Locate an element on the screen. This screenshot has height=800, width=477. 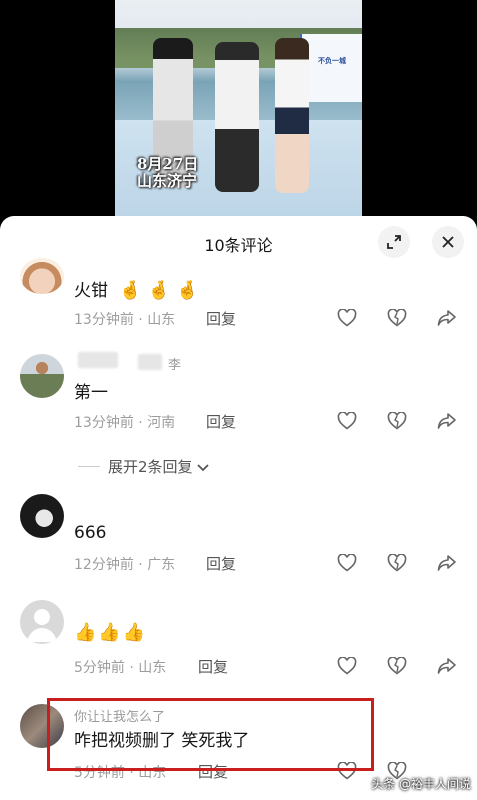
username-suffix: 李 is located at coordinates (175, 365).